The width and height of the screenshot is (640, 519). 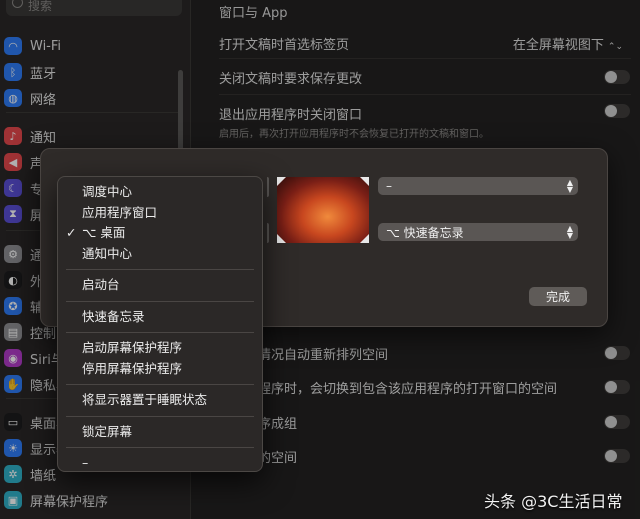 I want to click on done-button: 完成, so click(x=558, y=296).